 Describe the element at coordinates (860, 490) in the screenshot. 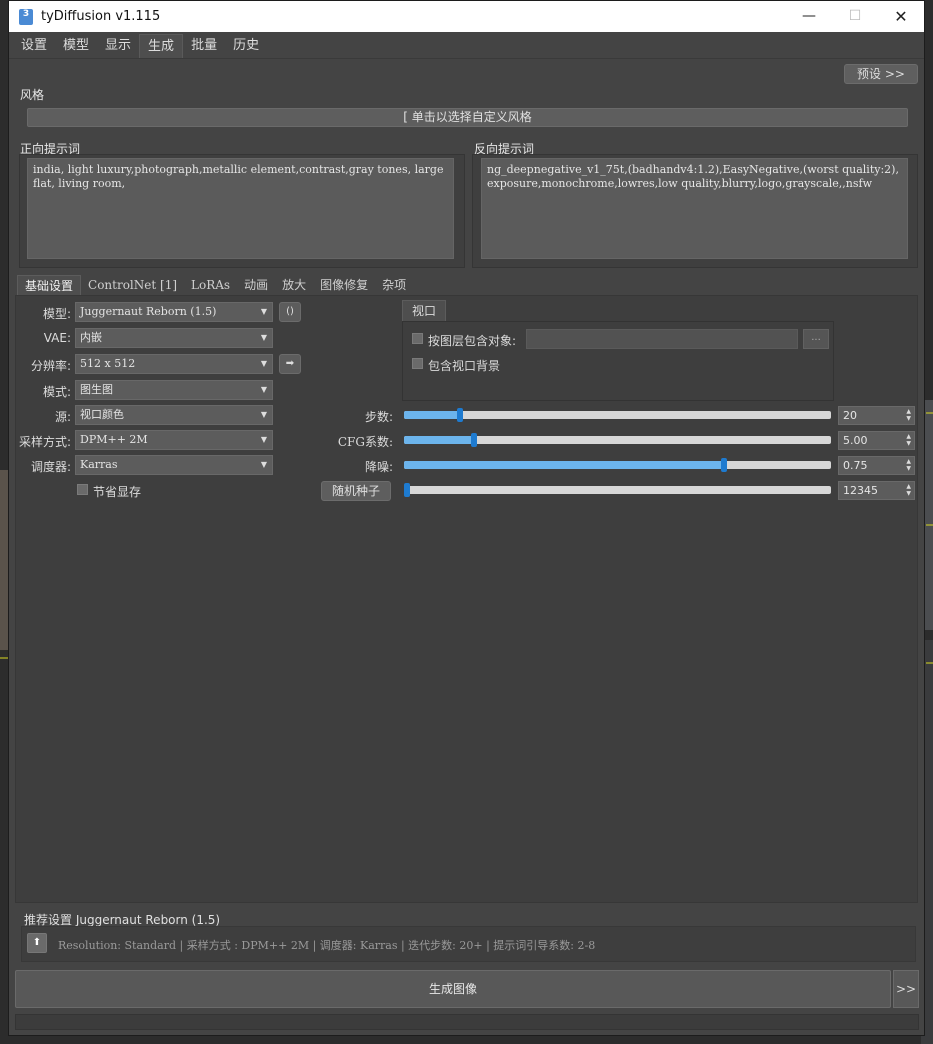

I see `seed-value: 12345` at that location.